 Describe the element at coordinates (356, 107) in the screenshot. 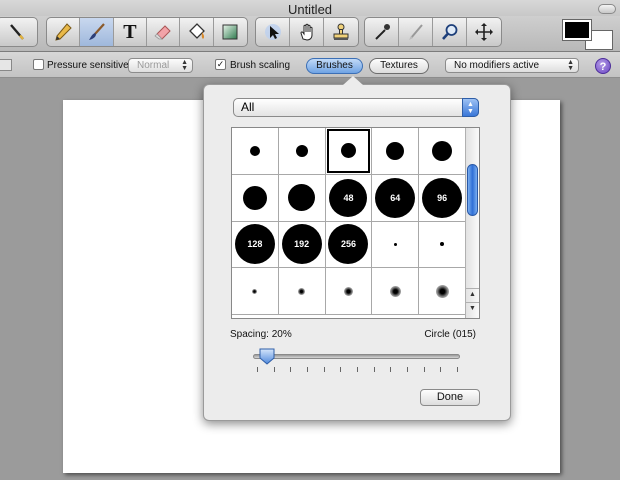

I see `brush-category-select: All ▲ ▼` at that location.